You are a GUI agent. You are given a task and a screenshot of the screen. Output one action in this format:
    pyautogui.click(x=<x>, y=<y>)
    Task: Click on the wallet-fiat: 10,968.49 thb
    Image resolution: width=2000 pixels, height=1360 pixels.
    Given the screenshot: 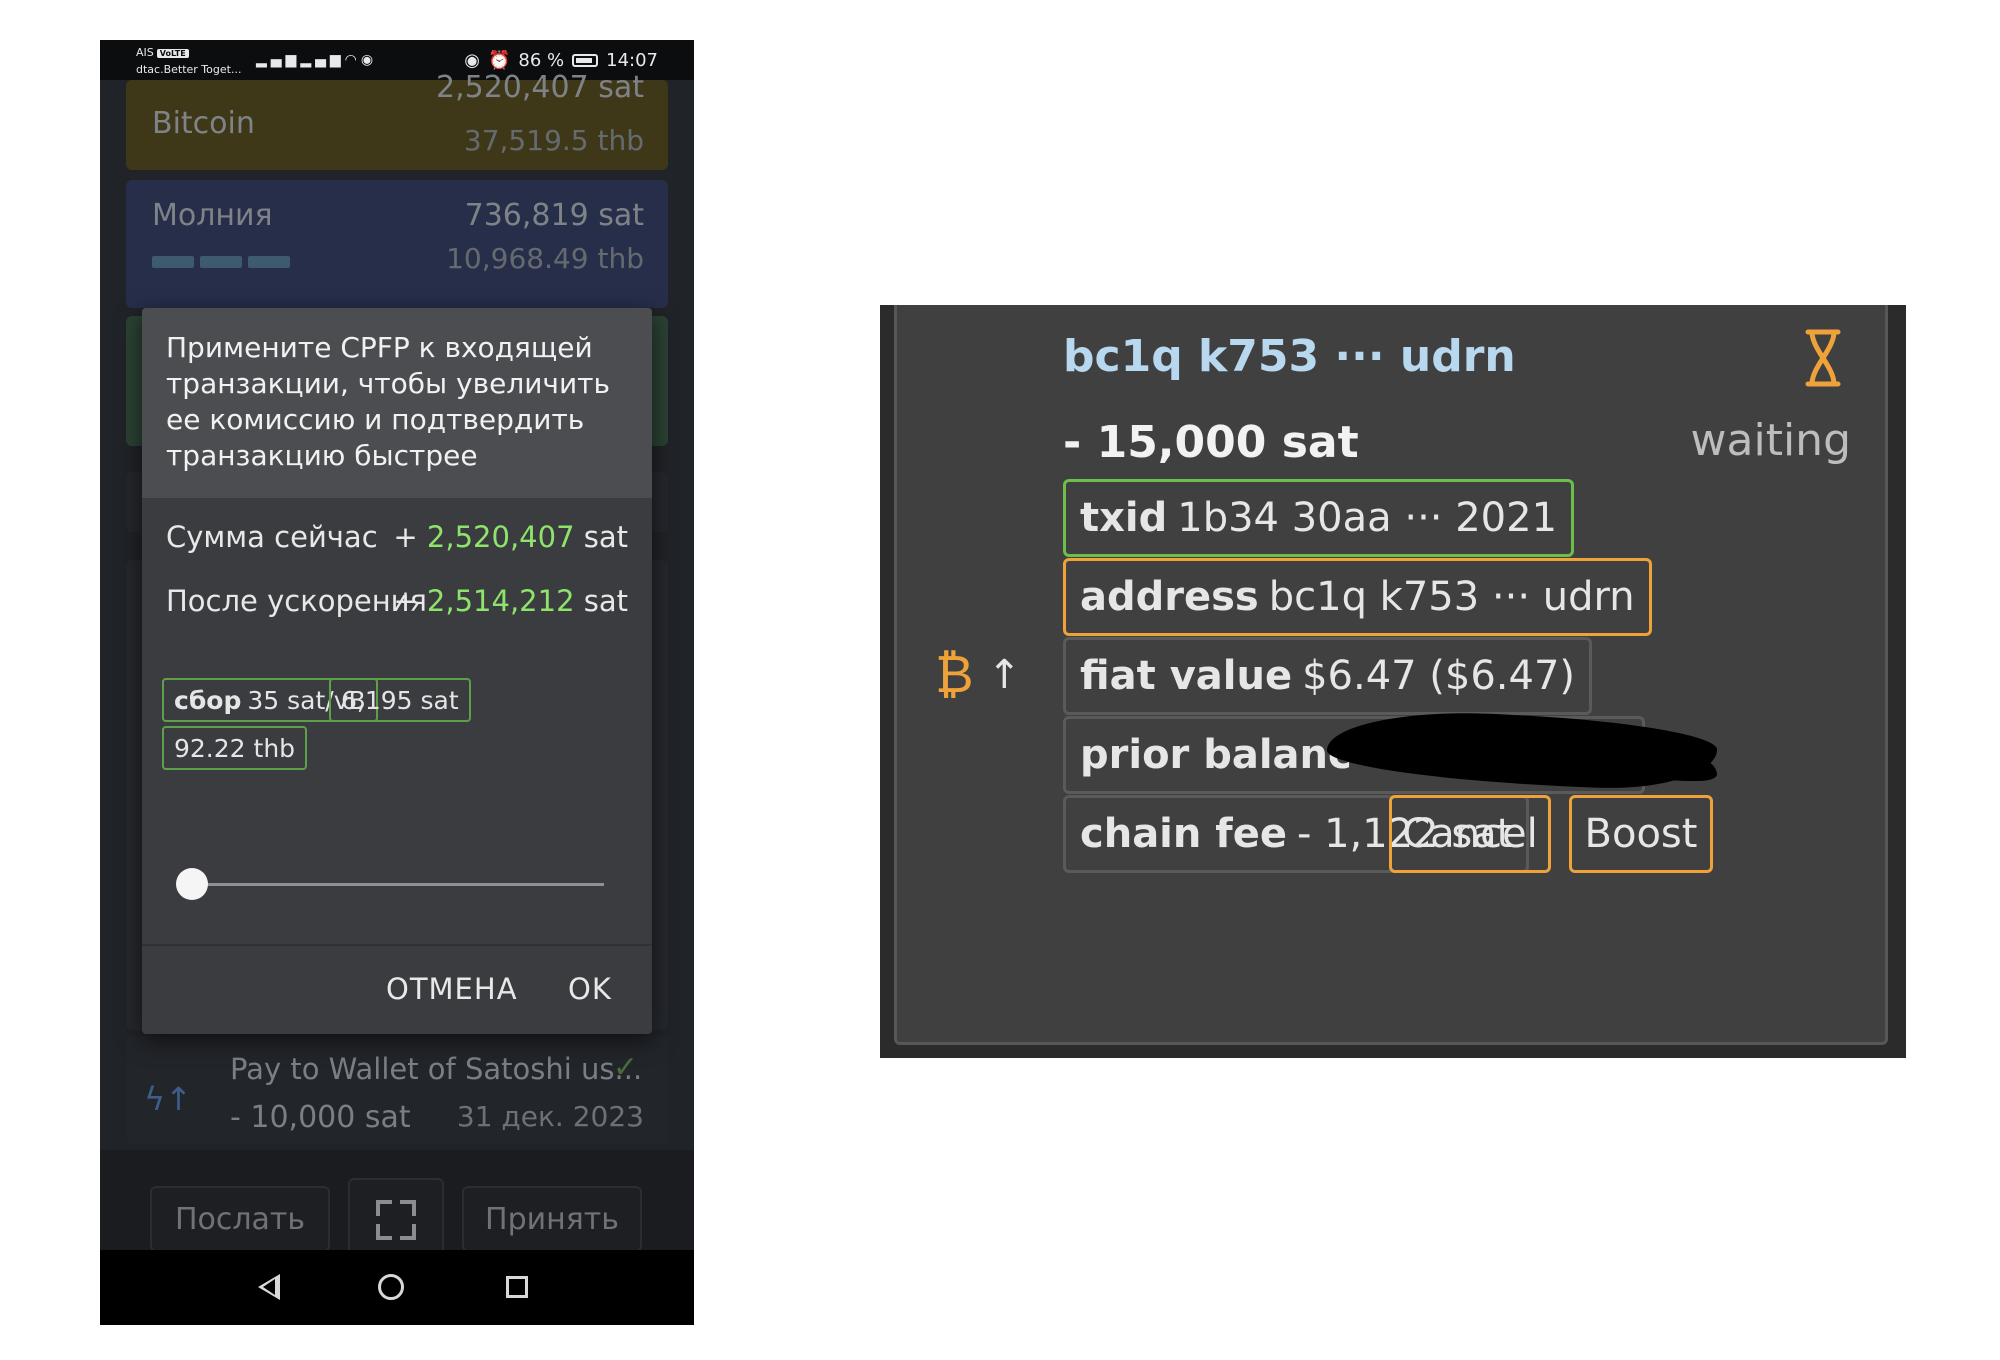 What is the action you would take?
    pyautogui.click(x=545, y=258)
    